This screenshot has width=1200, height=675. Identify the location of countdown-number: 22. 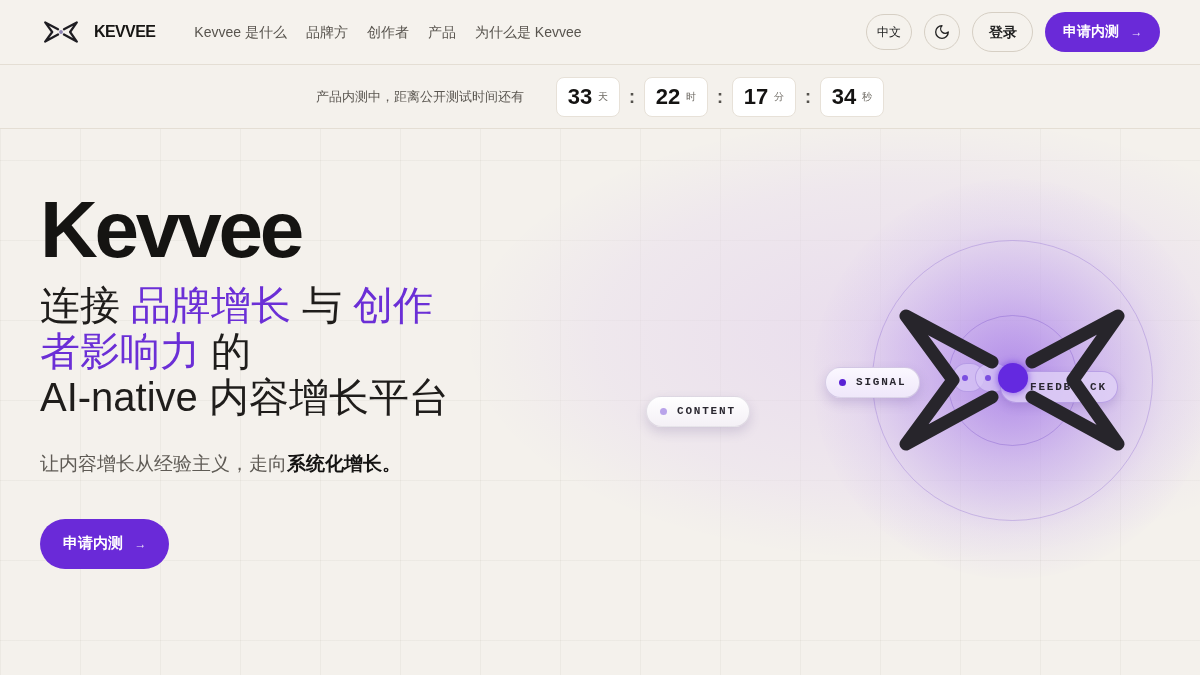
(668, 96).